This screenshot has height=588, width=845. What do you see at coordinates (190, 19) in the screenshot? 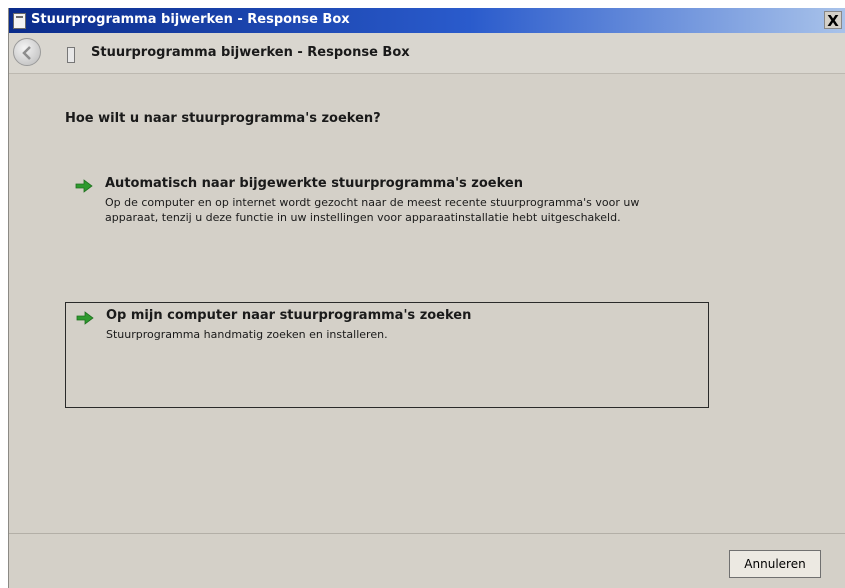
I see `window-title: Stuurprogramma bijwerken - Response Box` at bounding box center [190, 19].